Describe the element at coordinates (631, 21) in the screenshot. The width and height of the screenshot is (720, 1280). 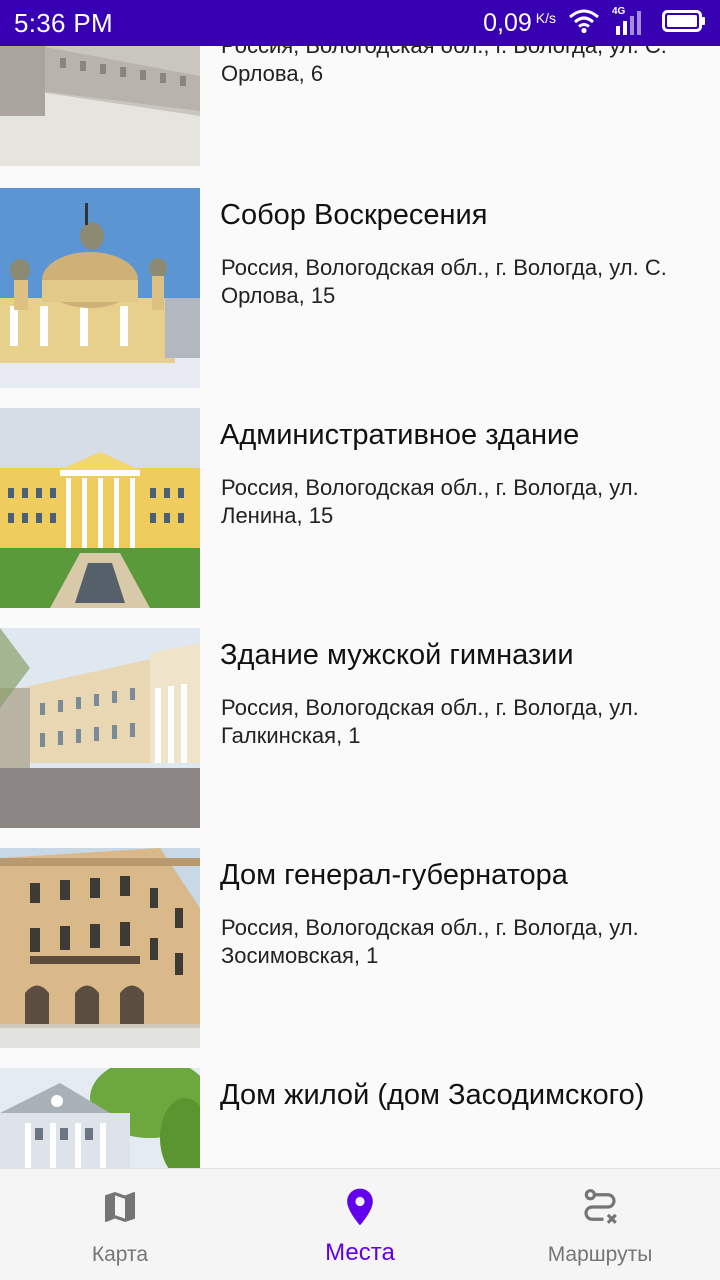
I see `signal-icon: 4G` at that location.